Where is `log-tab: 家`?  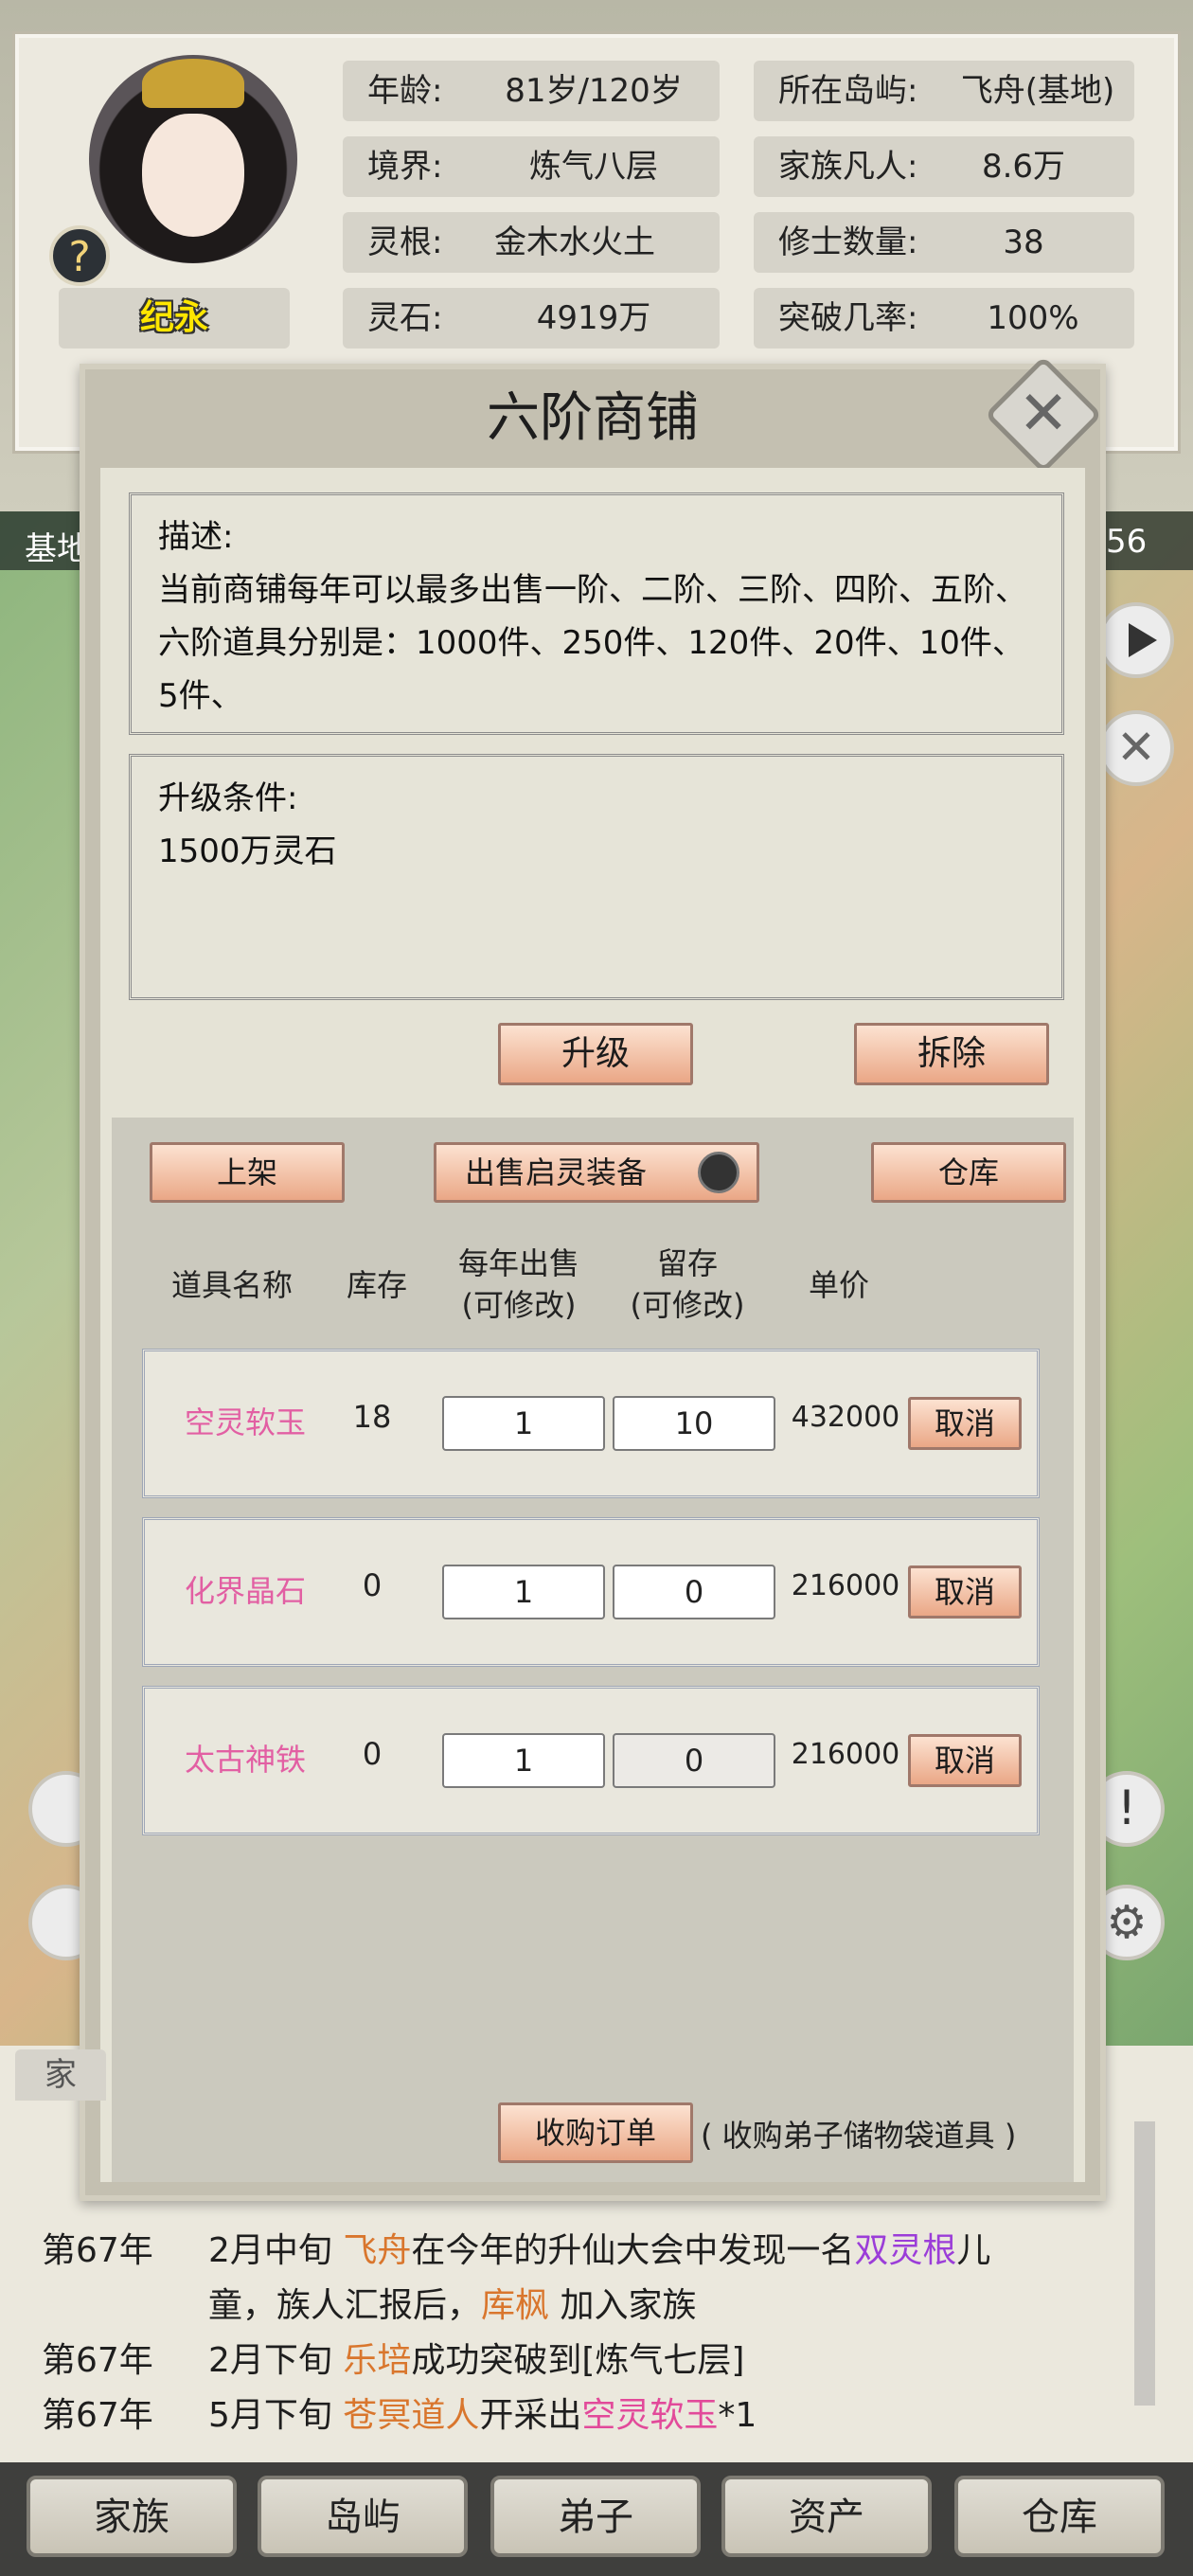 log-tab: 家 is located at coordinates (60, 2075).